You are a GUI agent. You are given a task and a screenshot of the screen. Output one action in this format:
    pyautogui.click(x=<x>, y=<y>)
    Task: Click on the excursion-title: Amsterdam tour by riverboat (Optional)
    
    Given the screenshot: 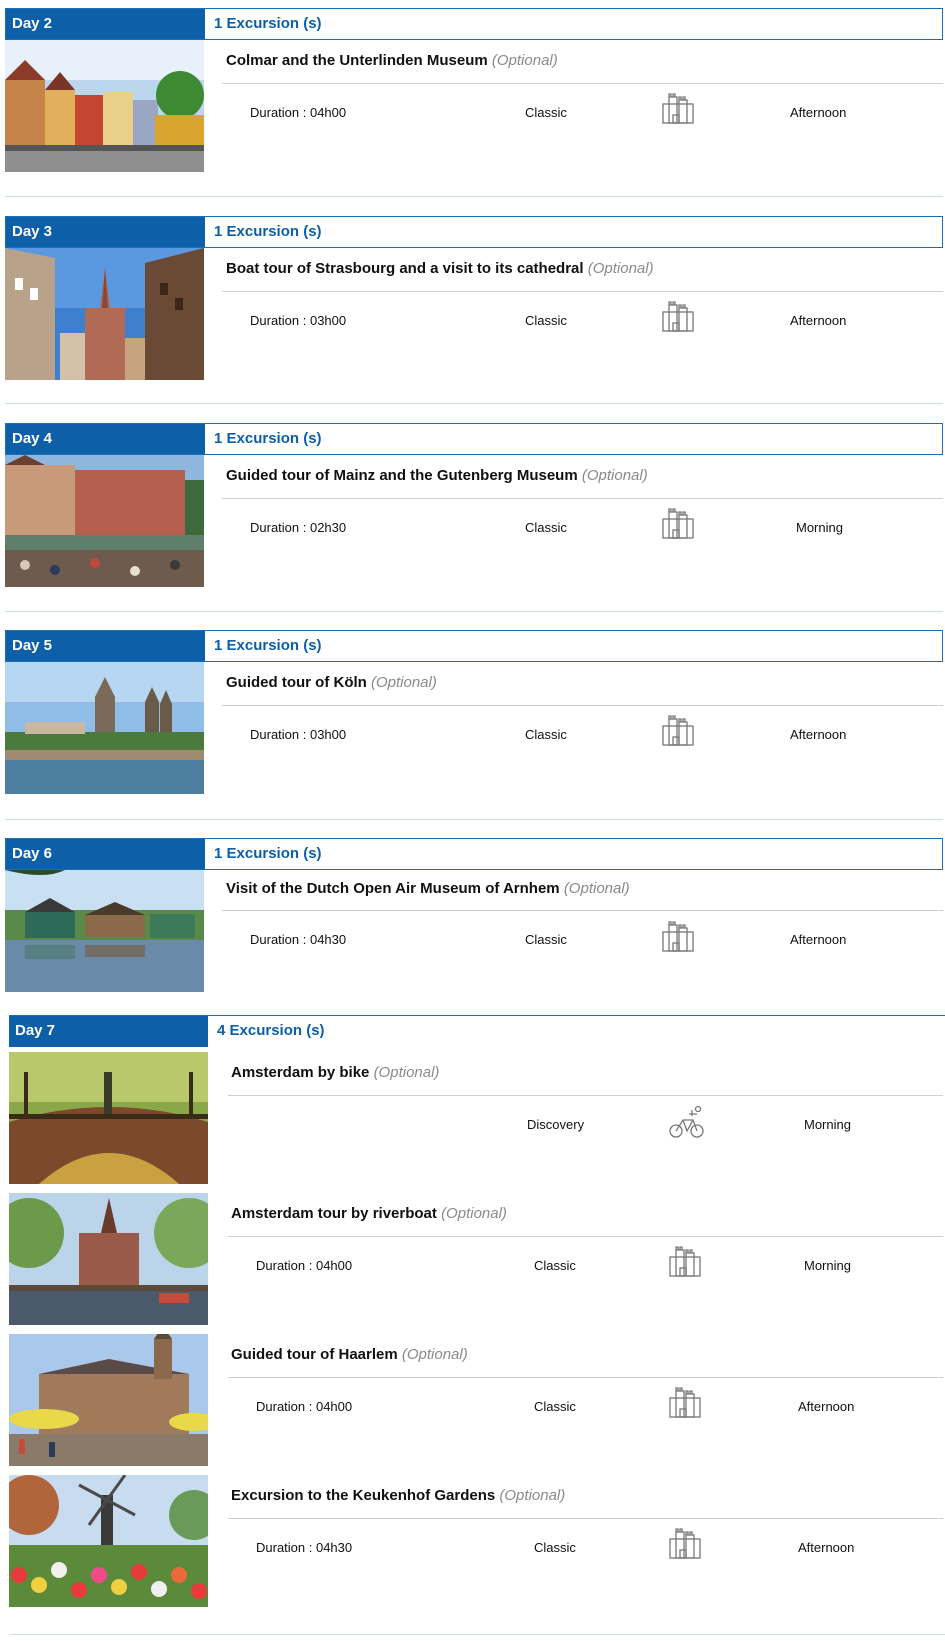 What is the action you would take?
    pyautogui.click(x=369, y=1213)
    